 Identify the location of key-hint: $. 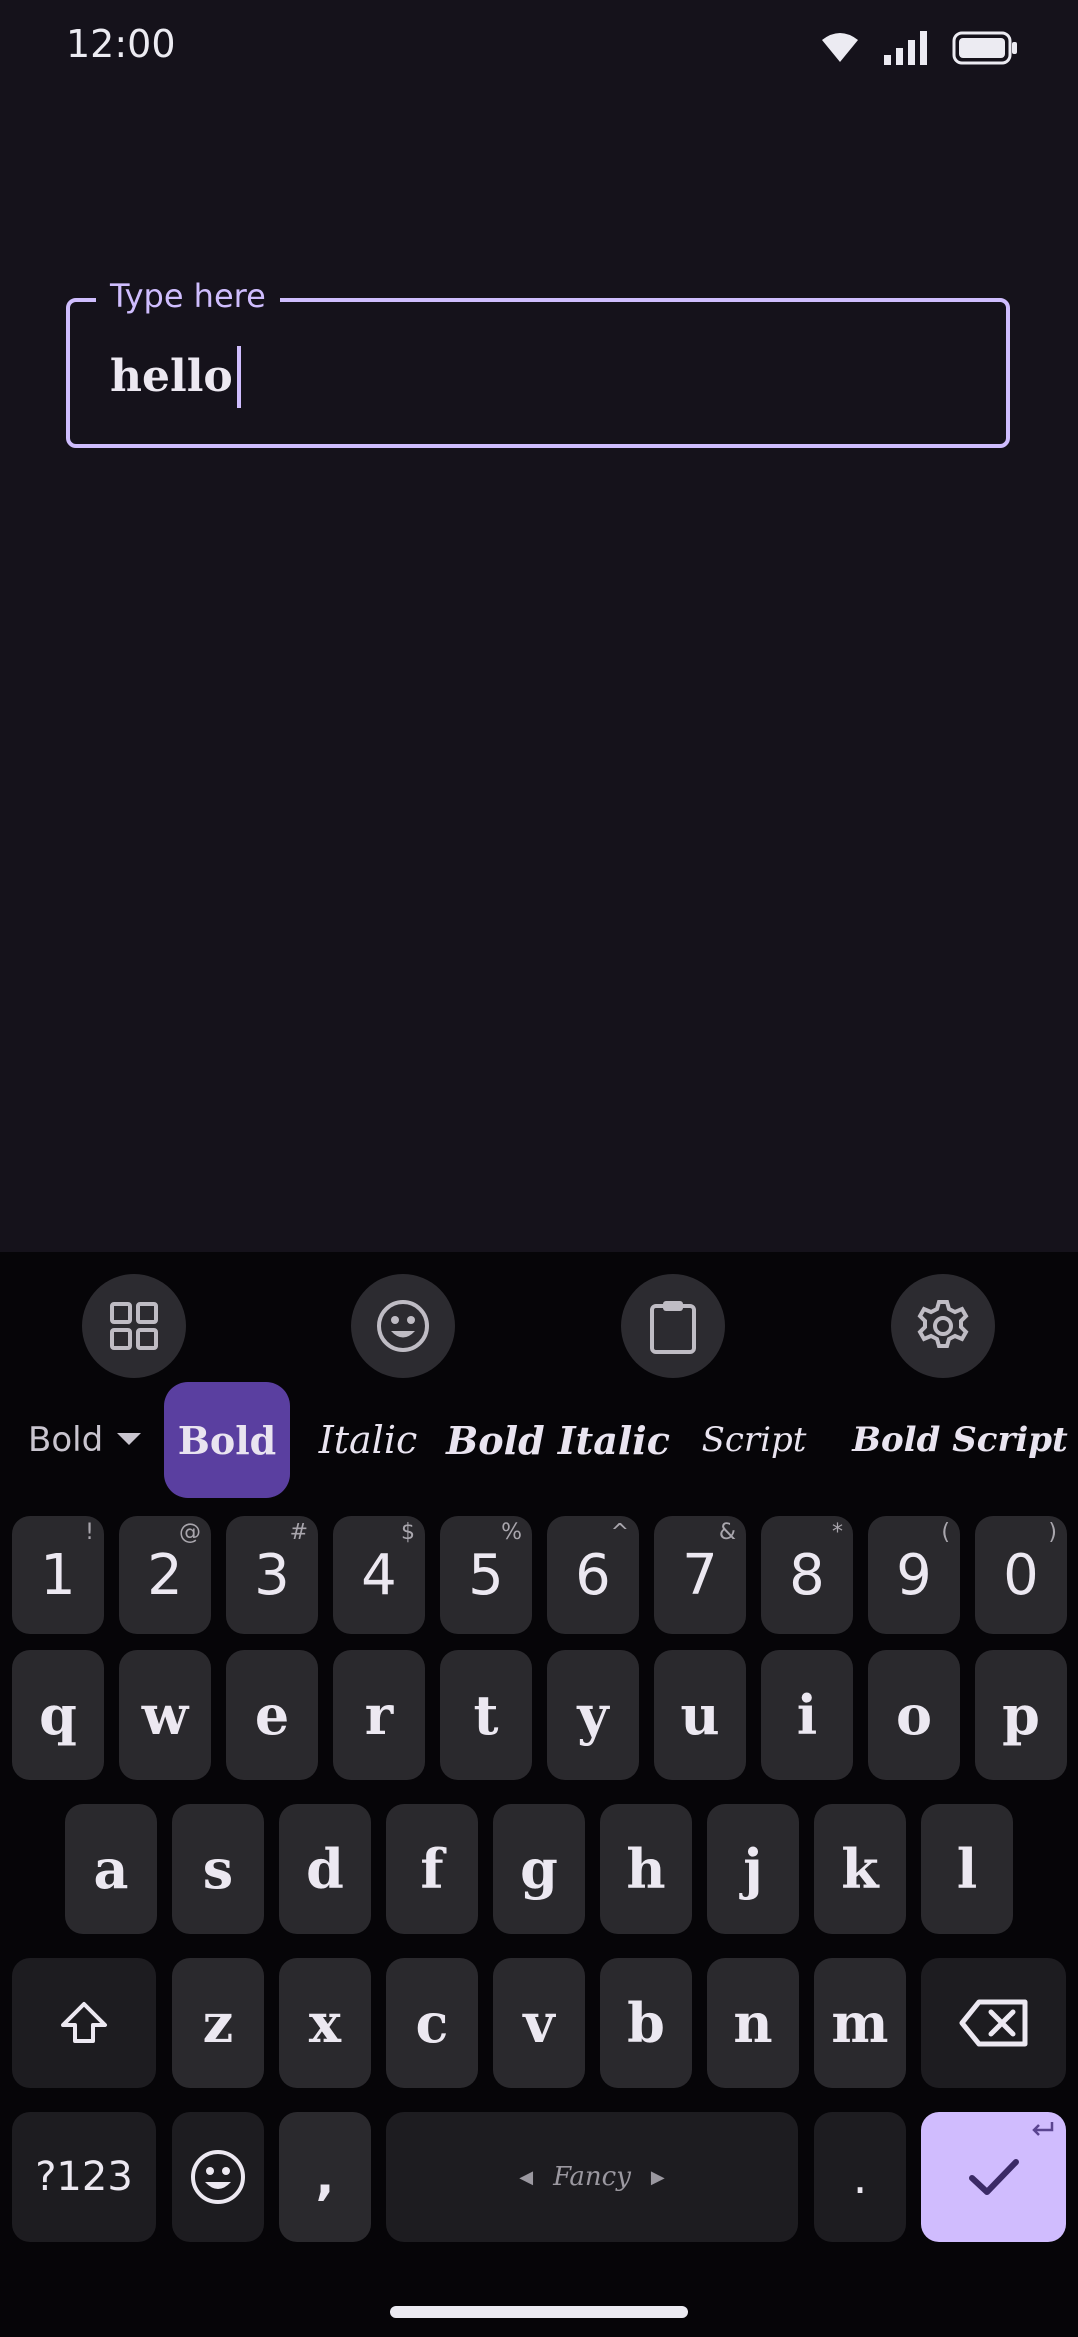
(408, 1532).